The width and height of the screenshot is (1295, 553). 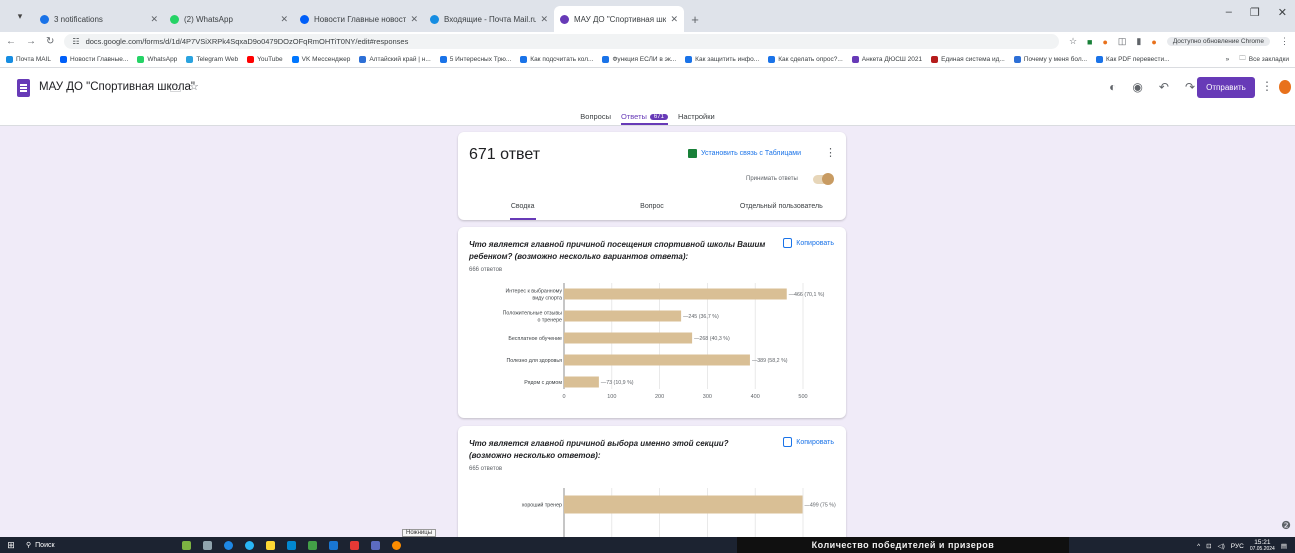 I want to click on volume-icon: ◁), so click(x=1221, y=546).